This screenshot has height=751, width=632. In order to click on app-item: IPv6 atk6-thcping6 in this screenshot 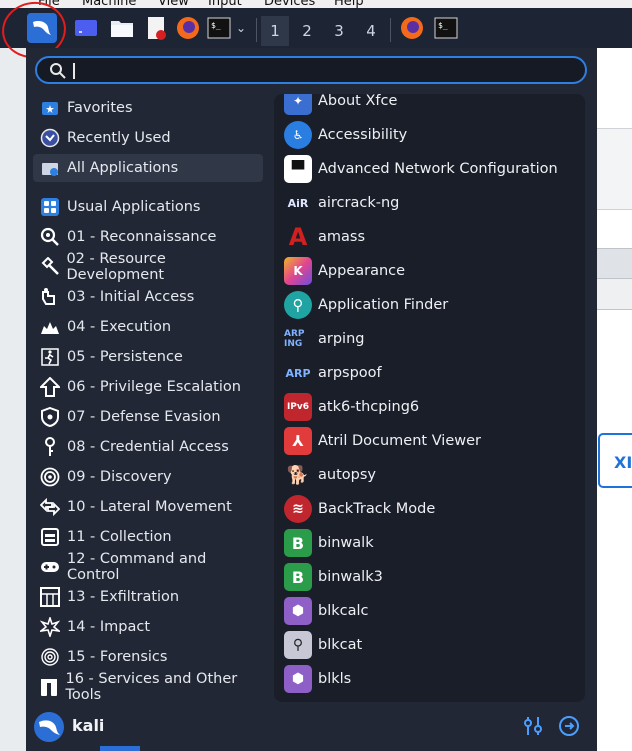, I will do `click(434, 407)`.